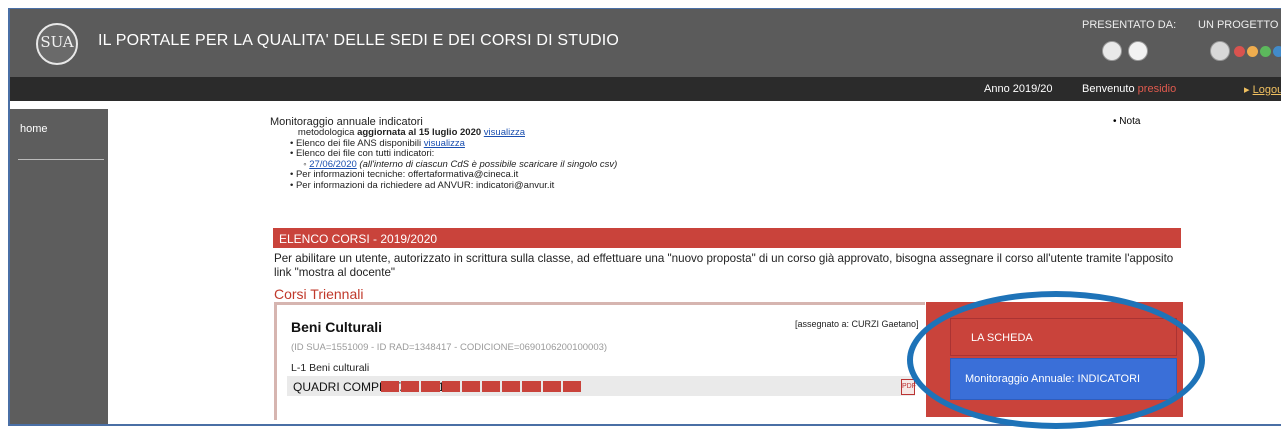  I want to click on cineca-logo-icon, so click(1138, 51).